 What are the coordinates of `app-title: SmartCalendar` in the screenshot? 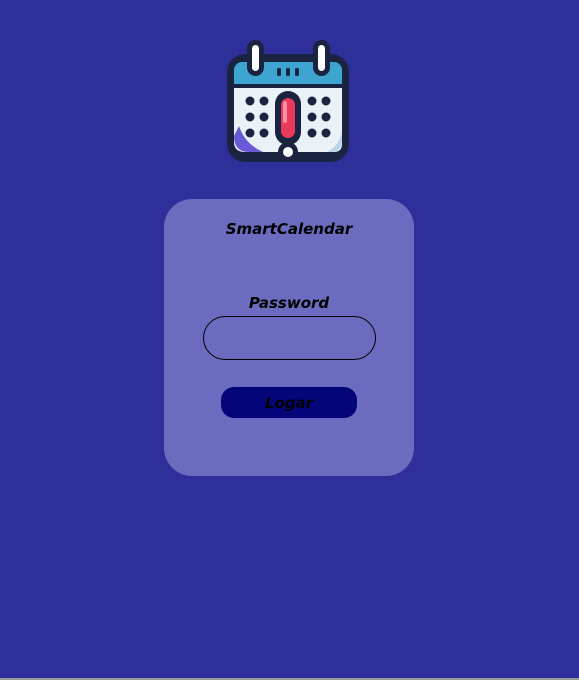 It's located at (289, 229).